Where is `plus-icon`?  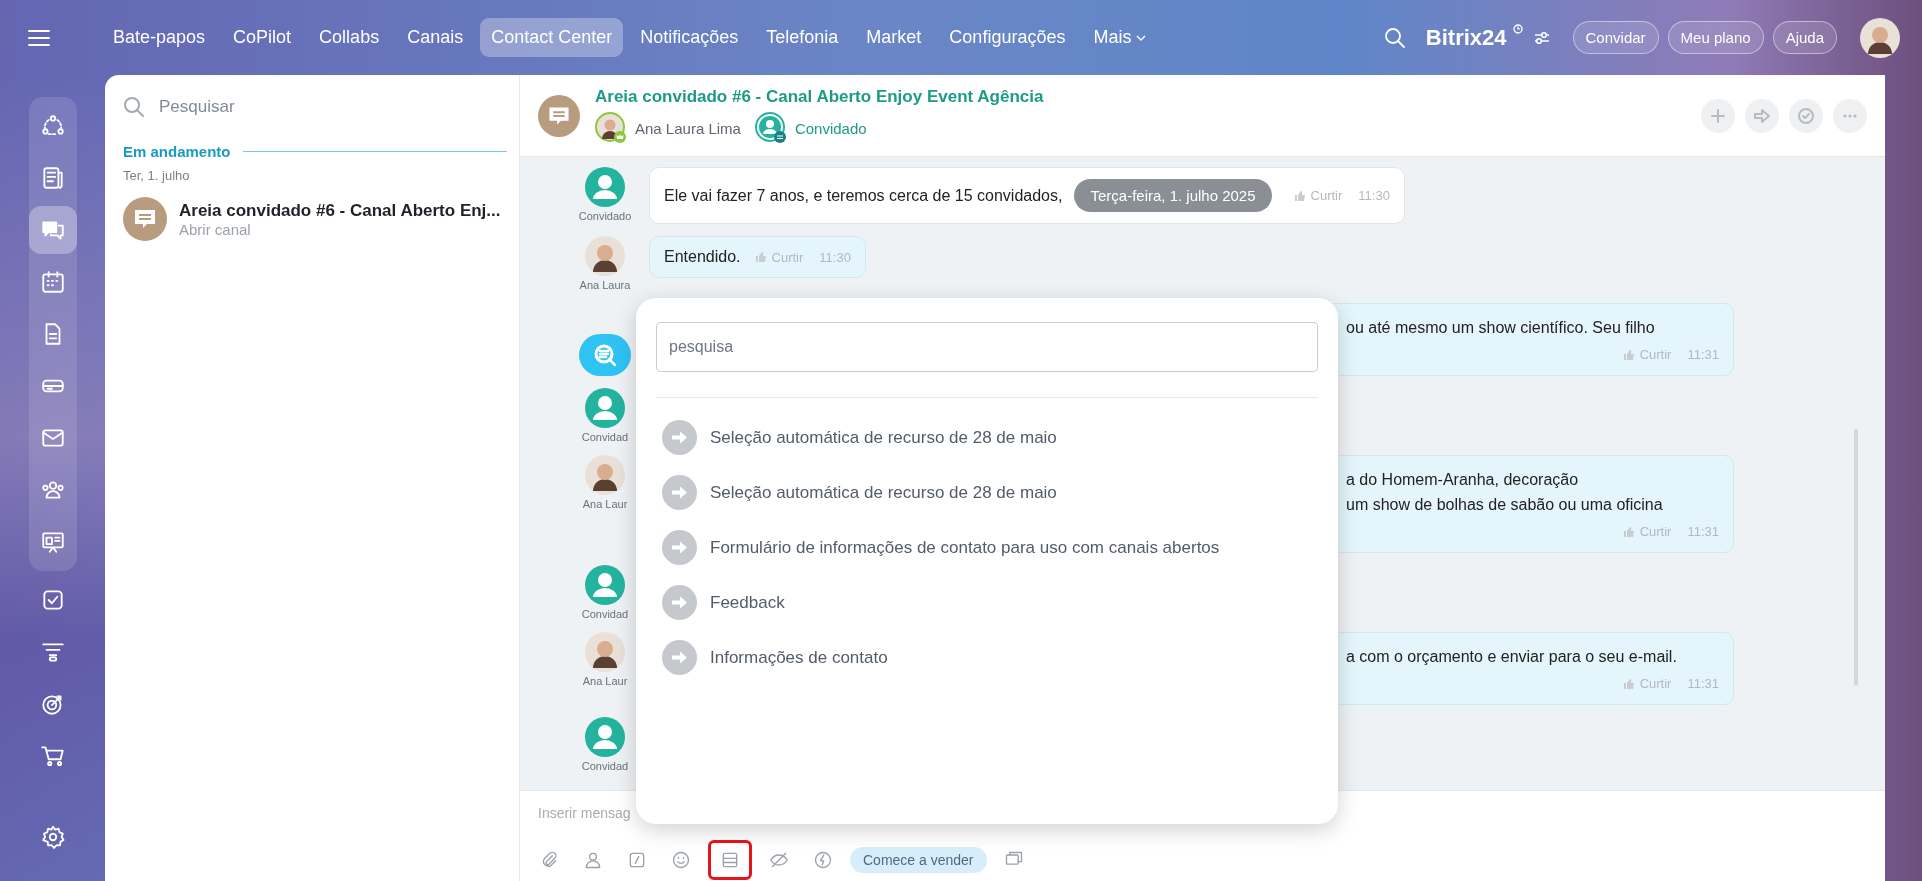
plus-icon is located at coordinates (1718, 115).